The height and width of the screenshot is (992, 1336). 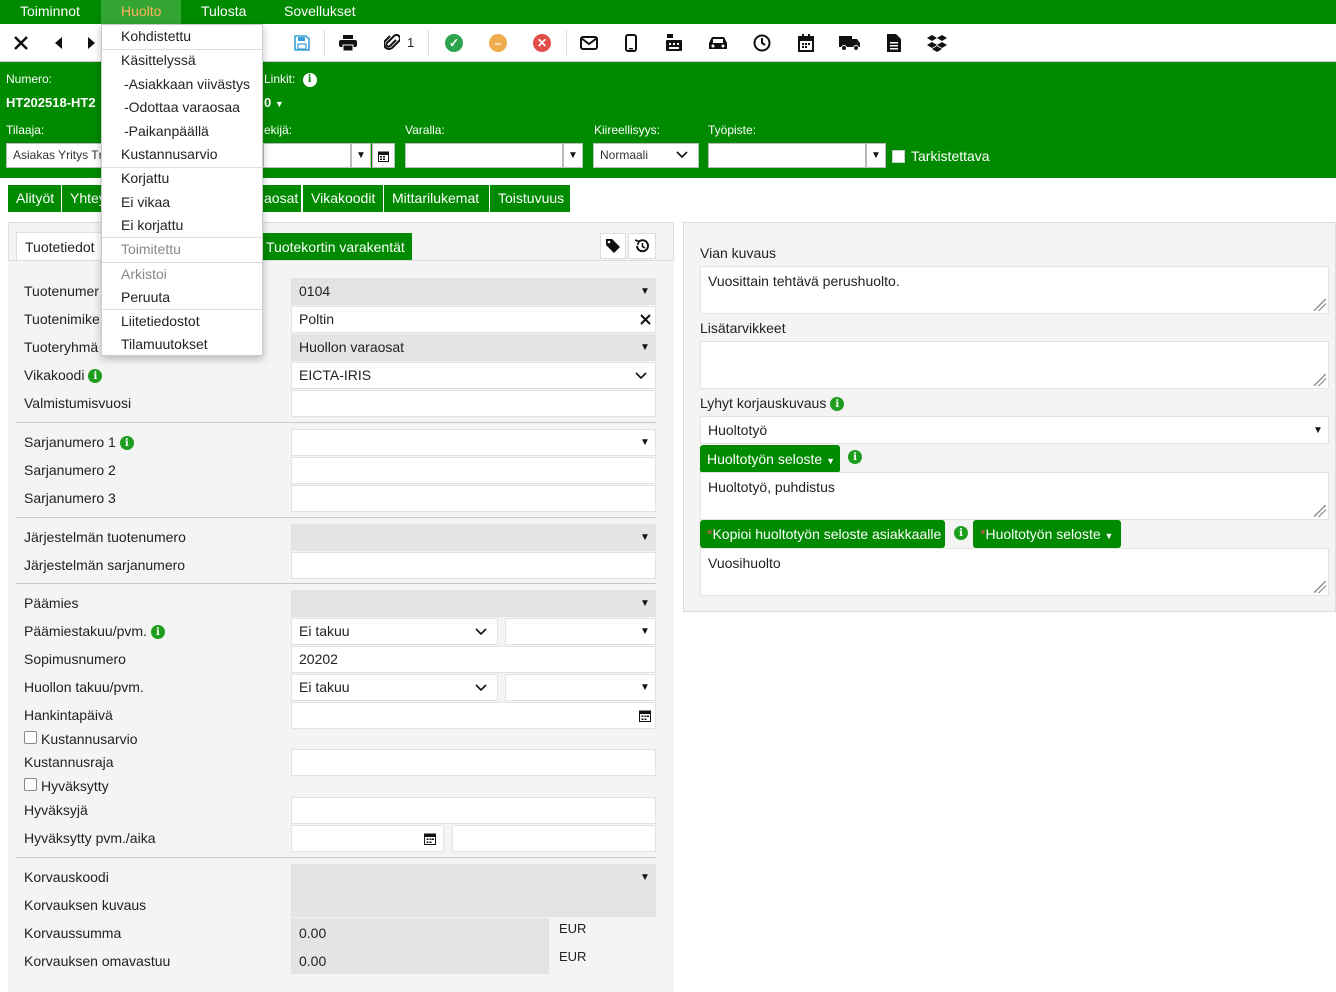 I want to click on next-icon, so click(x=91, y=43).